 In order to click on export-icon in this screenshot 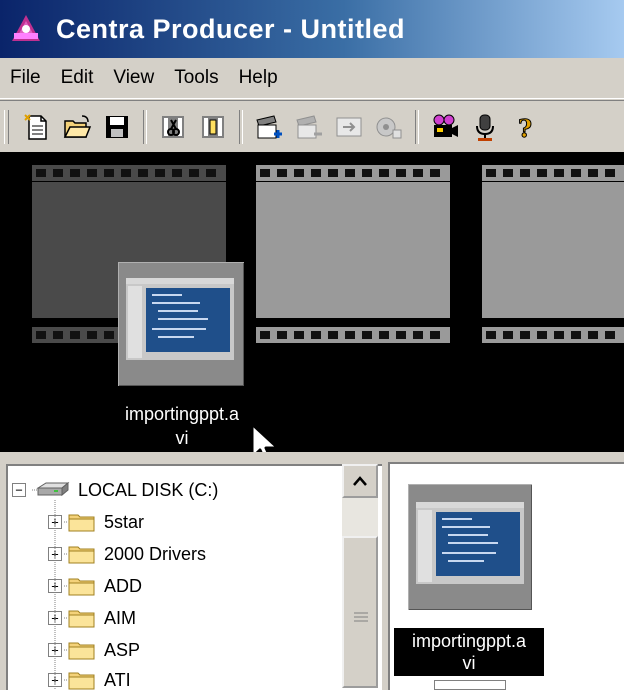, I will do `click(349, 127)`.